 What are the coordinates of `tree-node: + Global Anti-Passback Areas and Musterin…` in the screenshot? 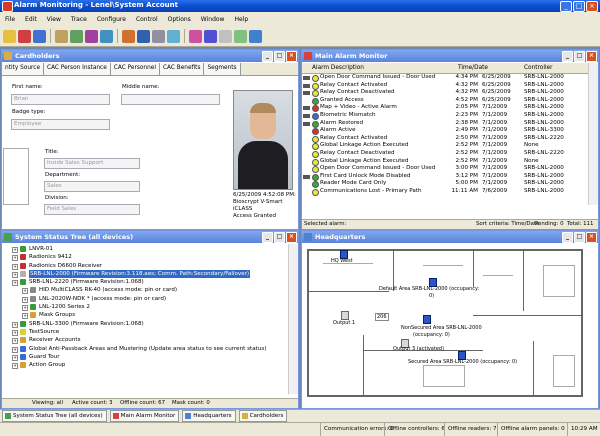 It's located at (144, 349).